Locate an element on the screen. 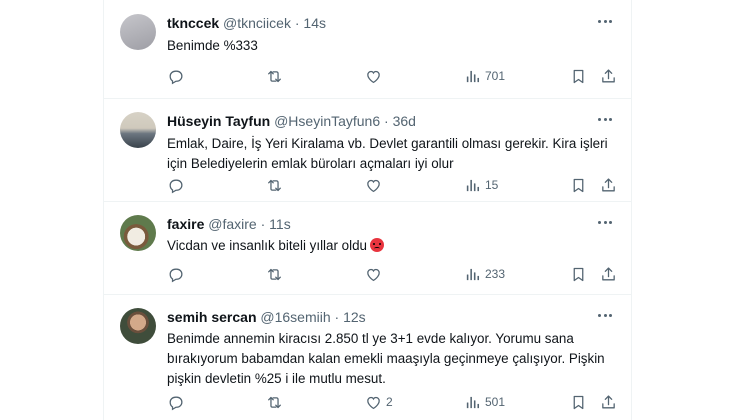  tweet-header: tknccek @tknciicek · 14s is located at coordinates (246, 23).